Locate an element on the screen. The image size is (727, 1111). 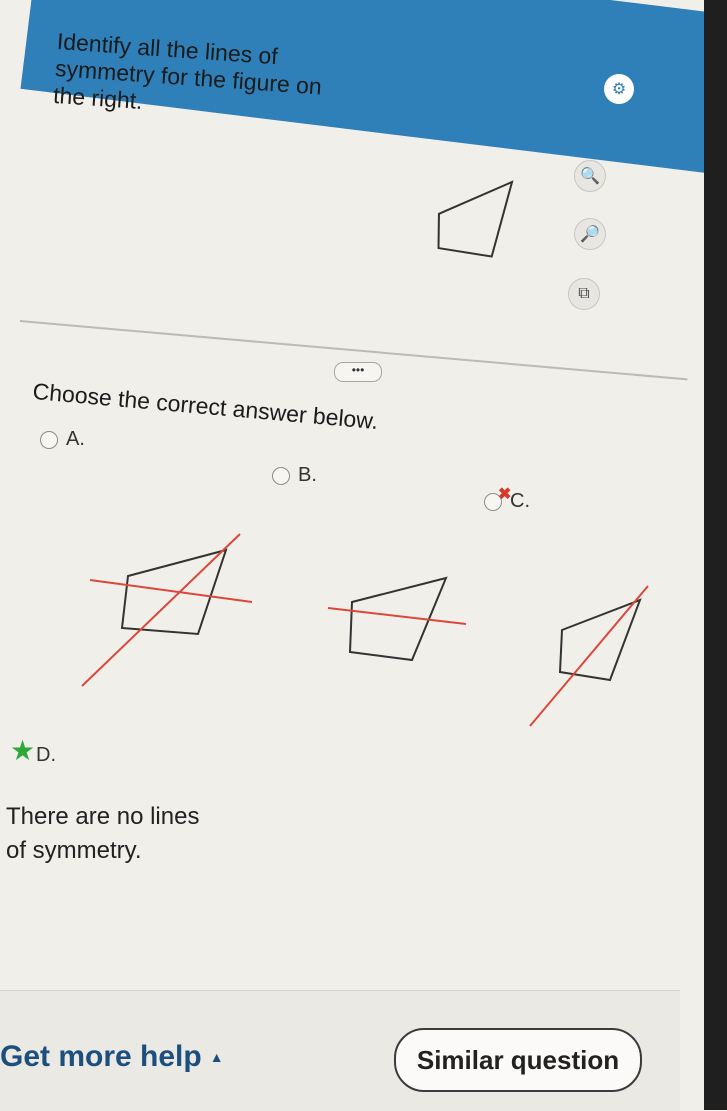
zoom-out-button: 🔎 is located at coordinates (590, 234).